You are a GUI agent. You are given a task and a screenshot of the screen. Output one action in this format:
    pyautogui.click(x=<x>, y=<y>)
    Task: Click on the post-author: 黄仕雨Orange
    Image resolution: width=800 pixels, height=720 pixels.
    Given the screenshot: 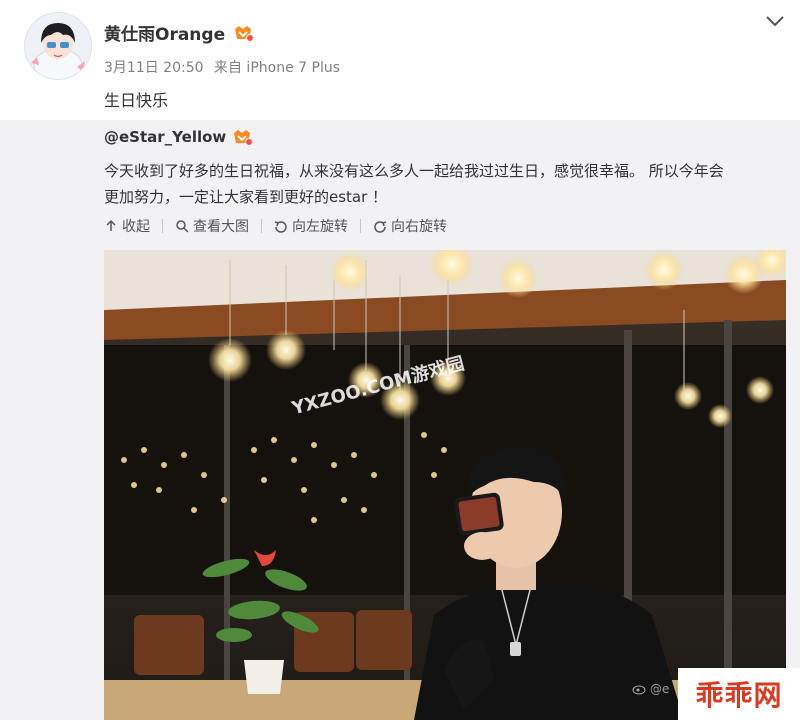 What is the action you would take?
    pyautogui.click(x=179, y=32)
    